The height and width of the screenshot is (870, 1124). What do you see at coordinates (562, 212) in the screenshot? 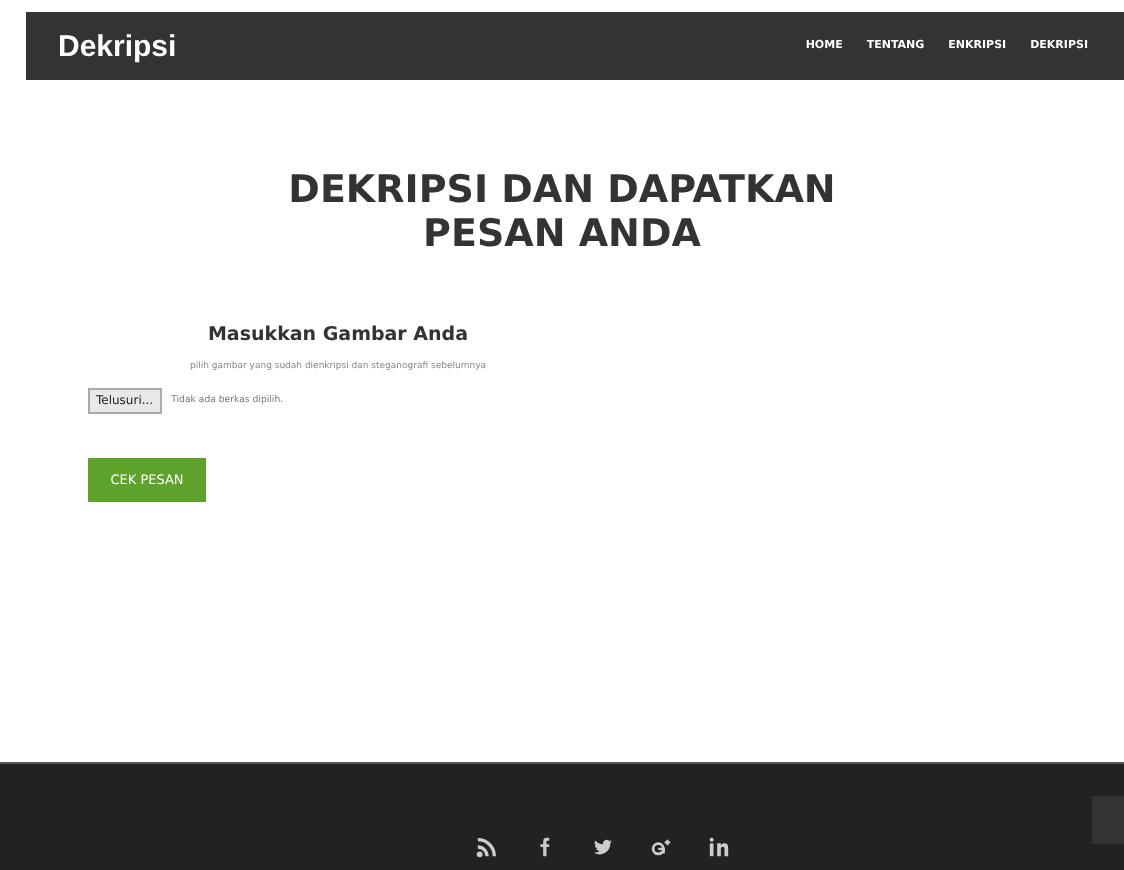
I see `page-heading: DEKRIPSI DAN DAPATKAN PESAN ANDA` at bounding box center [562, 212].